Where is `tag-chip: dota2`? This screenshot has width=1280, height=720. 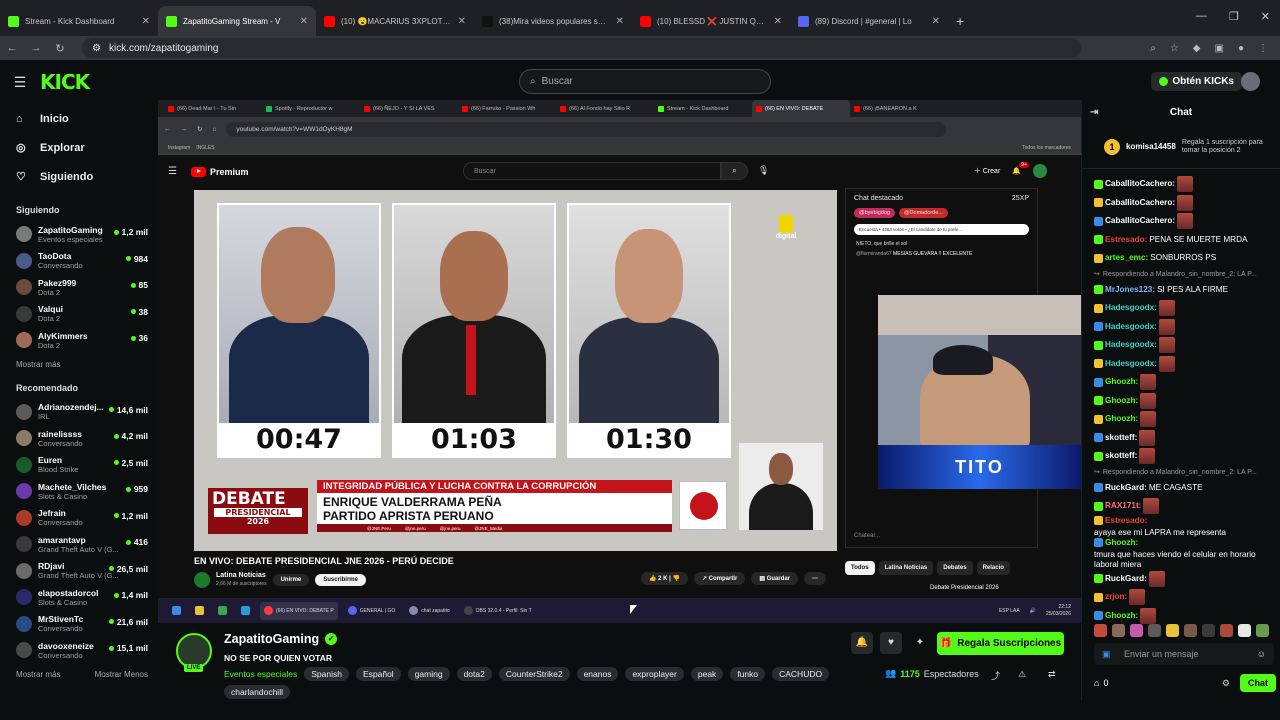
tag-chip: dota2 is located at coordinates (474, 674).